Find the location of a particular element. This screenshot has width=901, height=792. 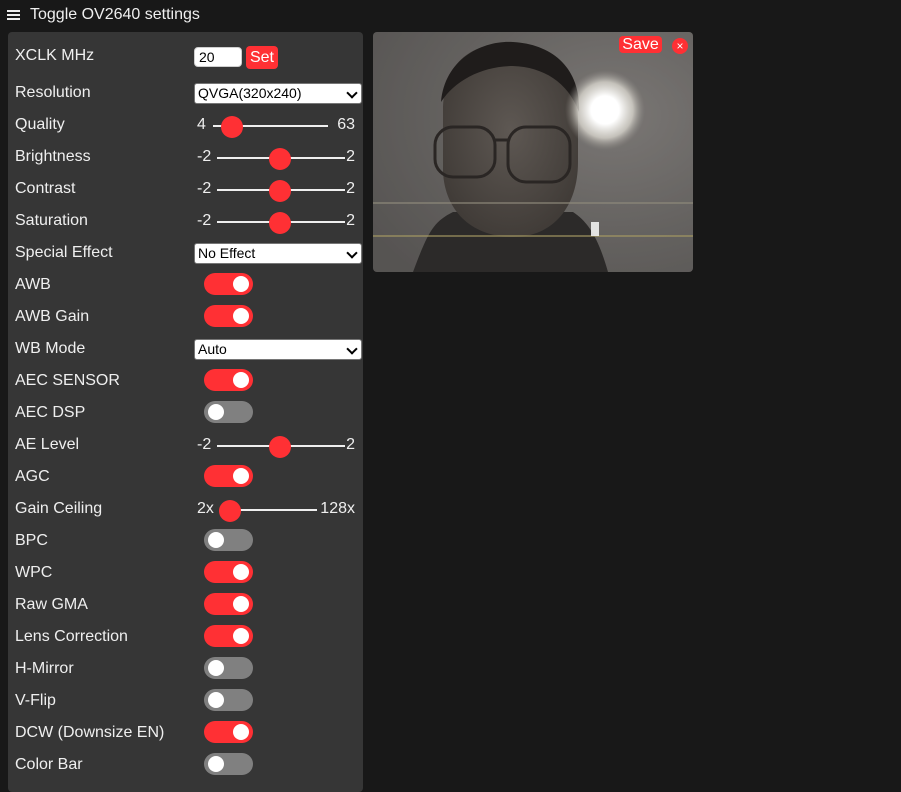

lens-correction-row: Lens Correction is located at coordinates (185, 637).